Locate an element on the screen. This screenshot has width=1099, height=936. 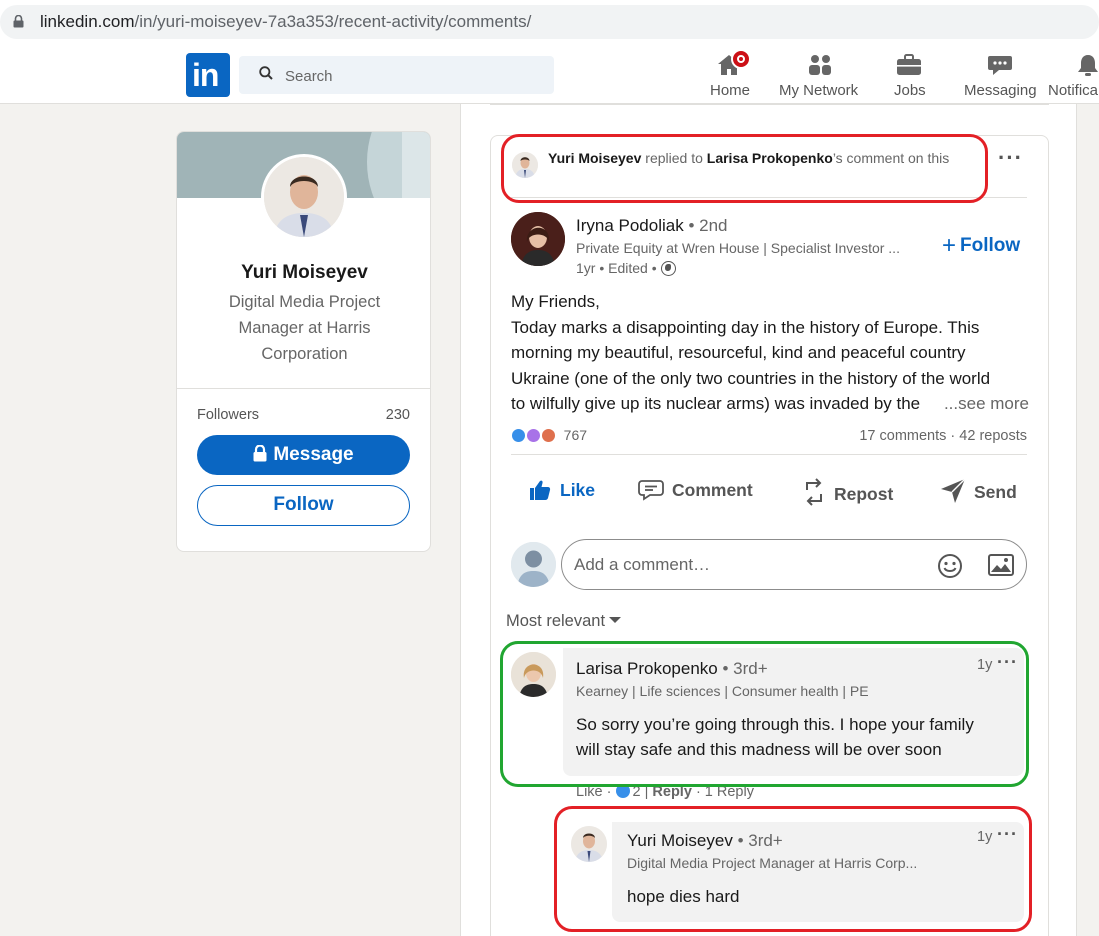
love-reaction-icon is located at coordinates (548, 435).